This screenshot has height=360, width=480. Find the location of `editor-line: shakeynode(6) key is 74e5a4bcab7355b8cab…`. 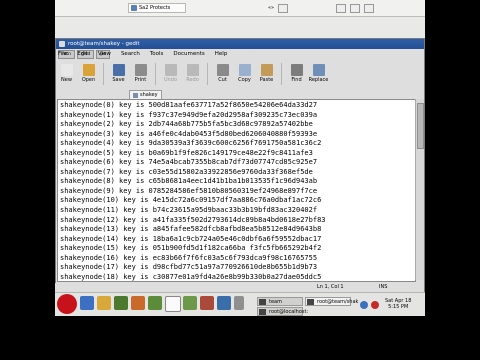

editor-line: shakeynode(6) key is 74e5a4bcab7355b8cab… is located at coordinates (237, 163).